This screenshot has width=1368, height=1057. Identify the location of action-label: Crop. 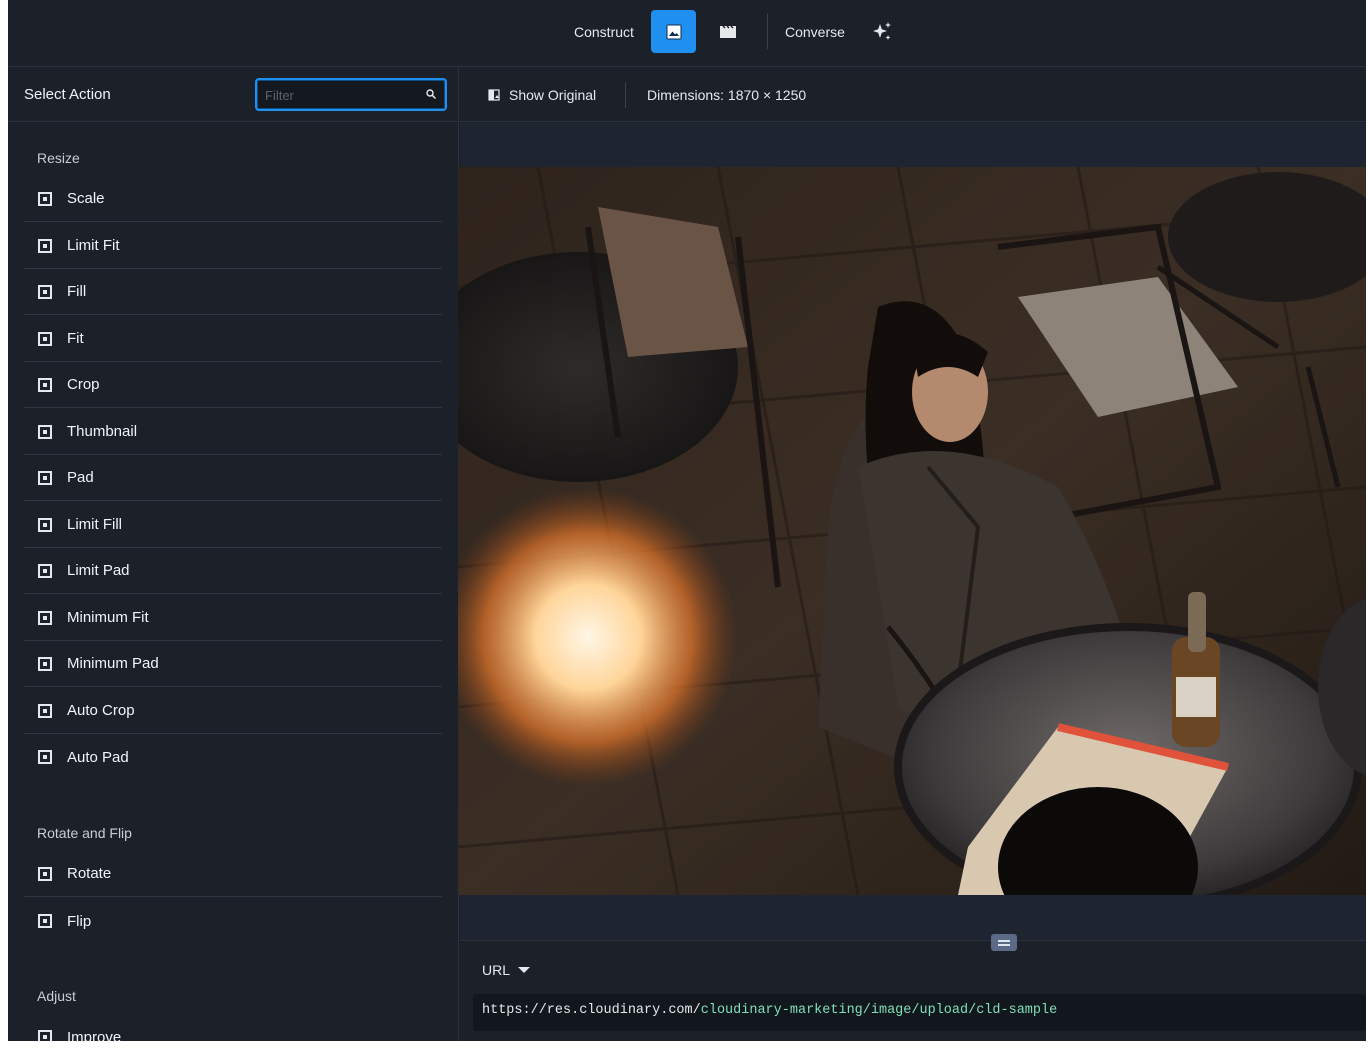
(83, 384).